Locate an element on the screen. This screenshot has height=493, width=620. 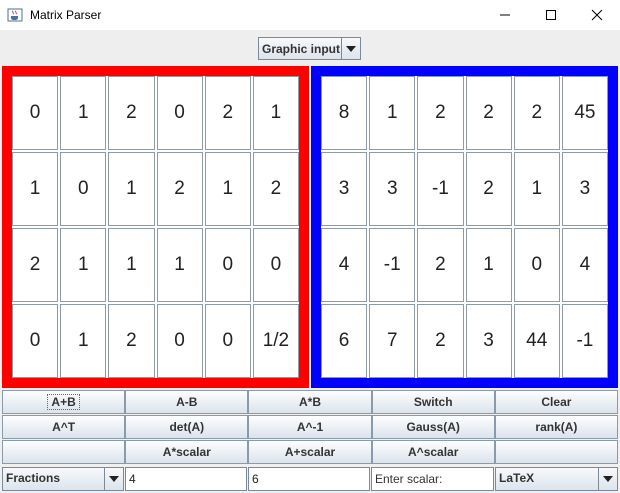
input-mode-value: Graphic input is located at coordinates (301, 49).